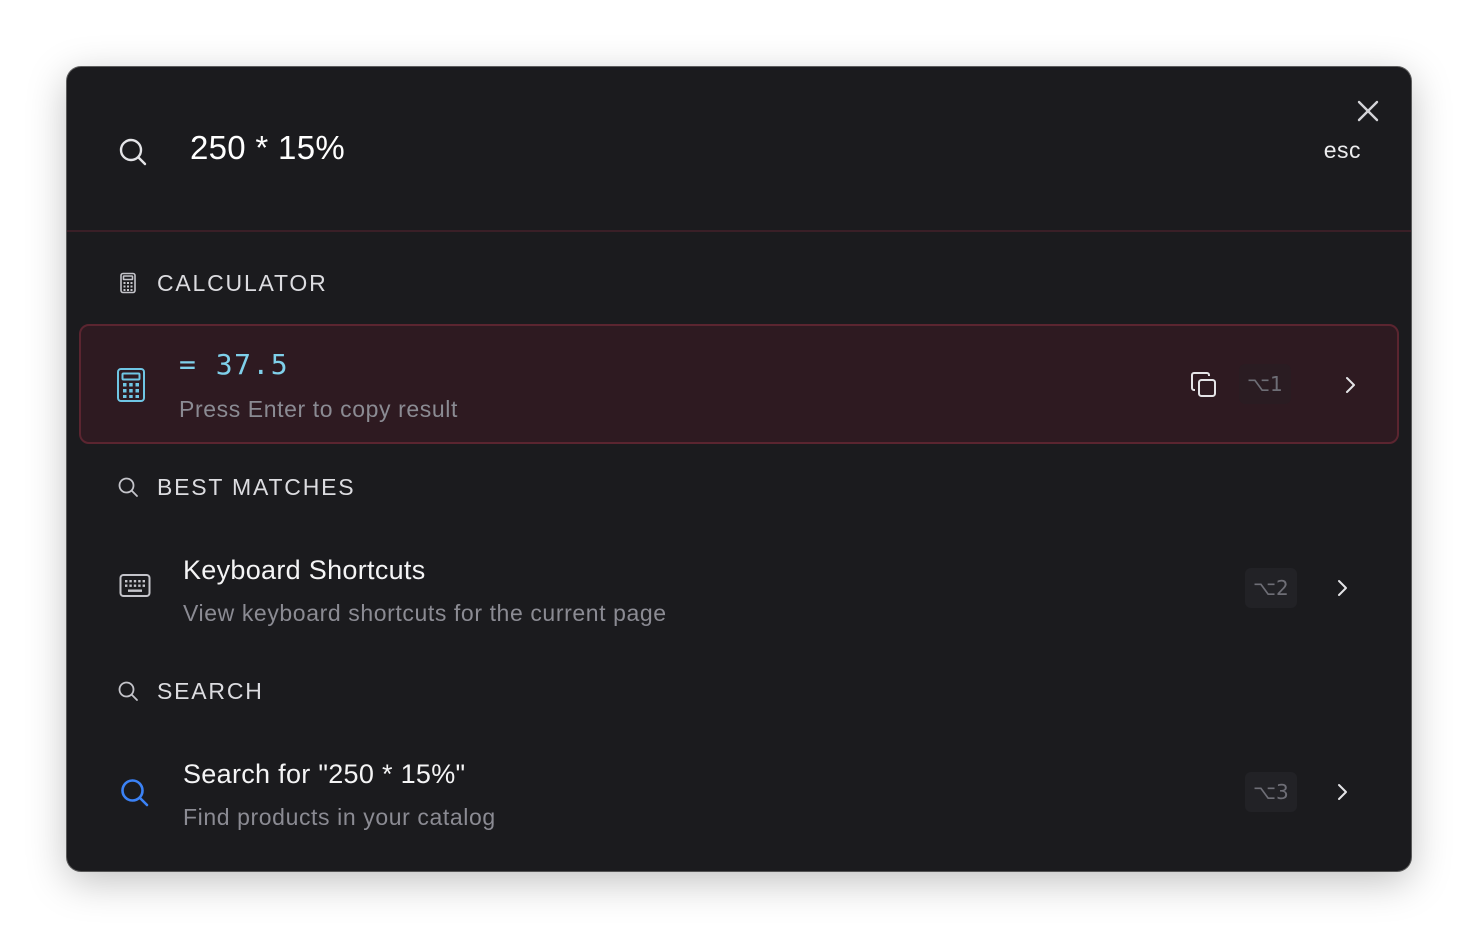  I want to click on esc-hint: esc, so click(1342, 150).